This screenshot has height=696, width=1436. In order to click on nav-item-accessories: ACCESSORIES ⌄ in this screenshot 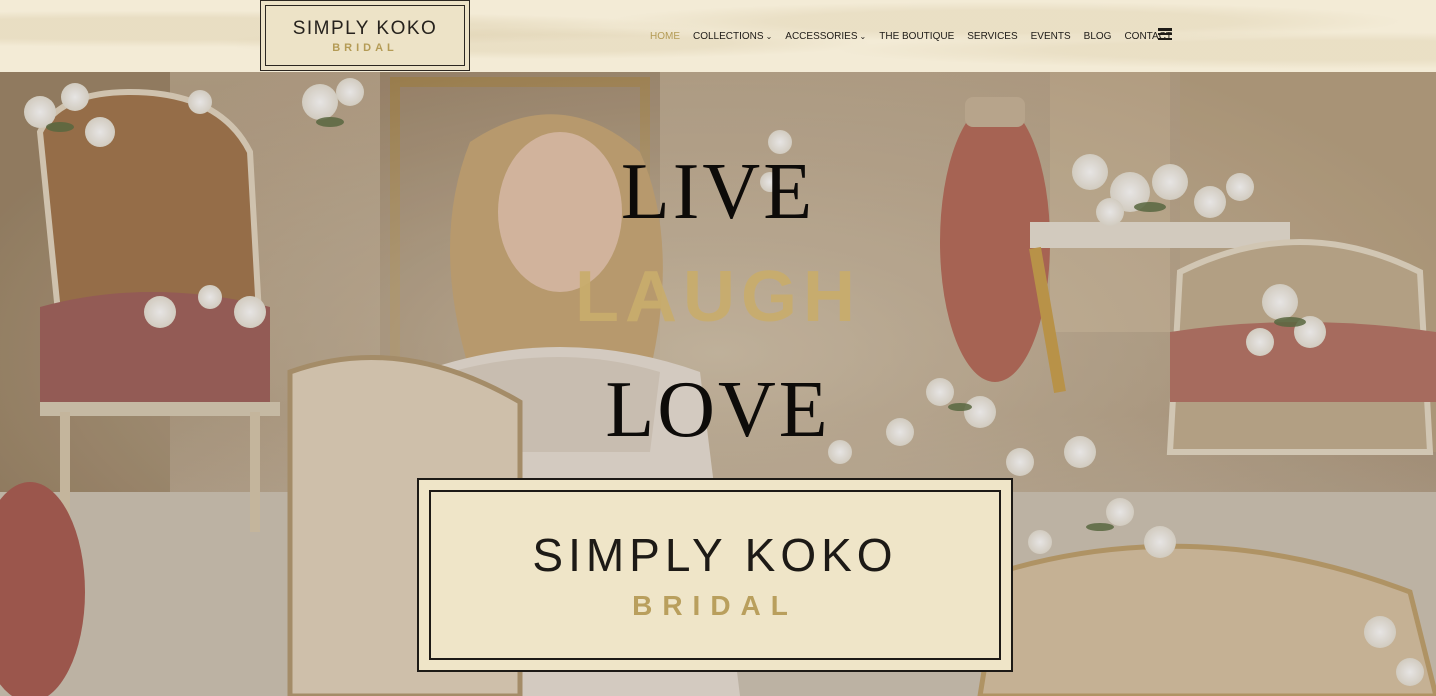, I will do `click(825, 36)`.